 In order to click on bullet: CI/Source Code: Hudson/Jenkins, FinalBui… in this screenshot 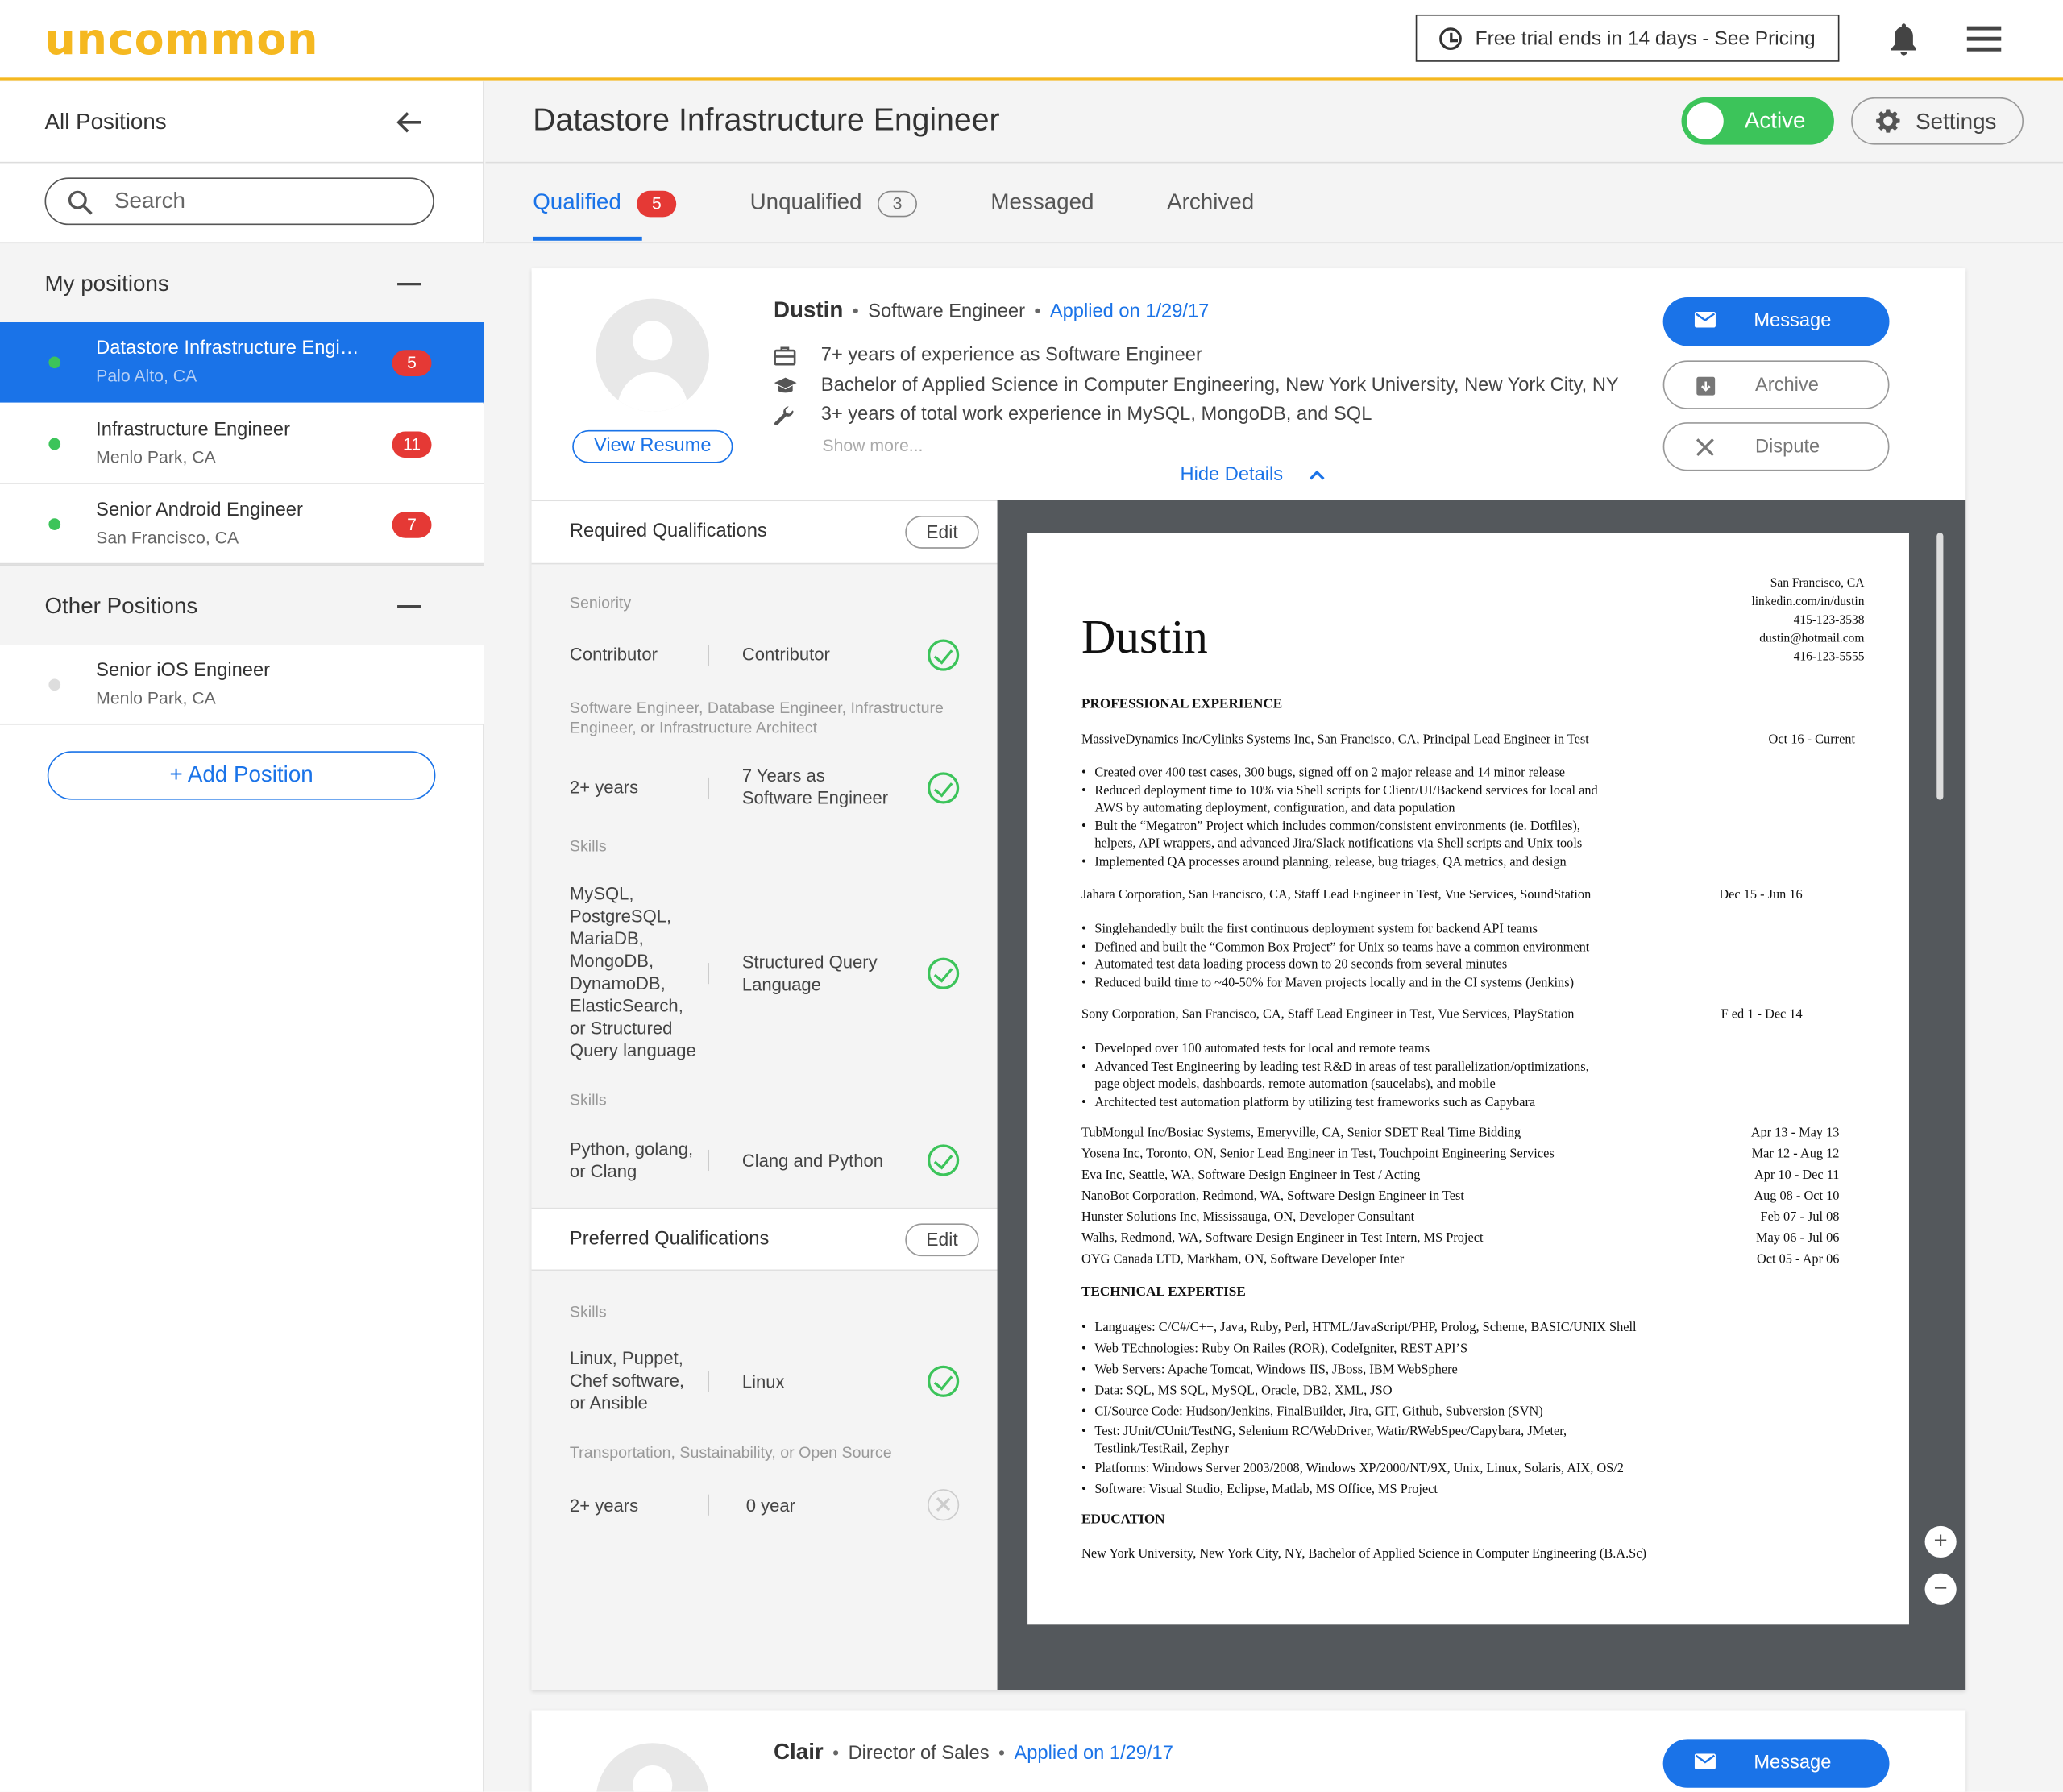, I will do `click(1423, 1412)`.